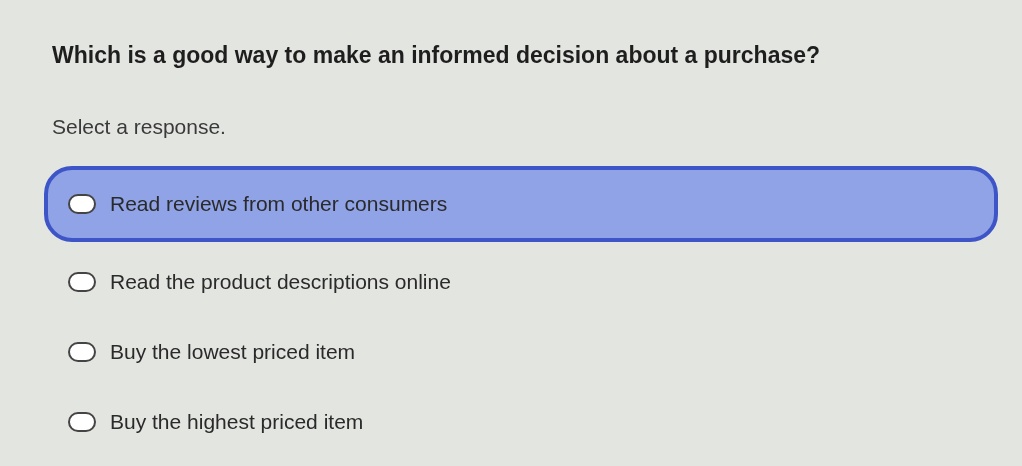  I want to click on option-label: Read the product descriptions online, so click(280, 282).